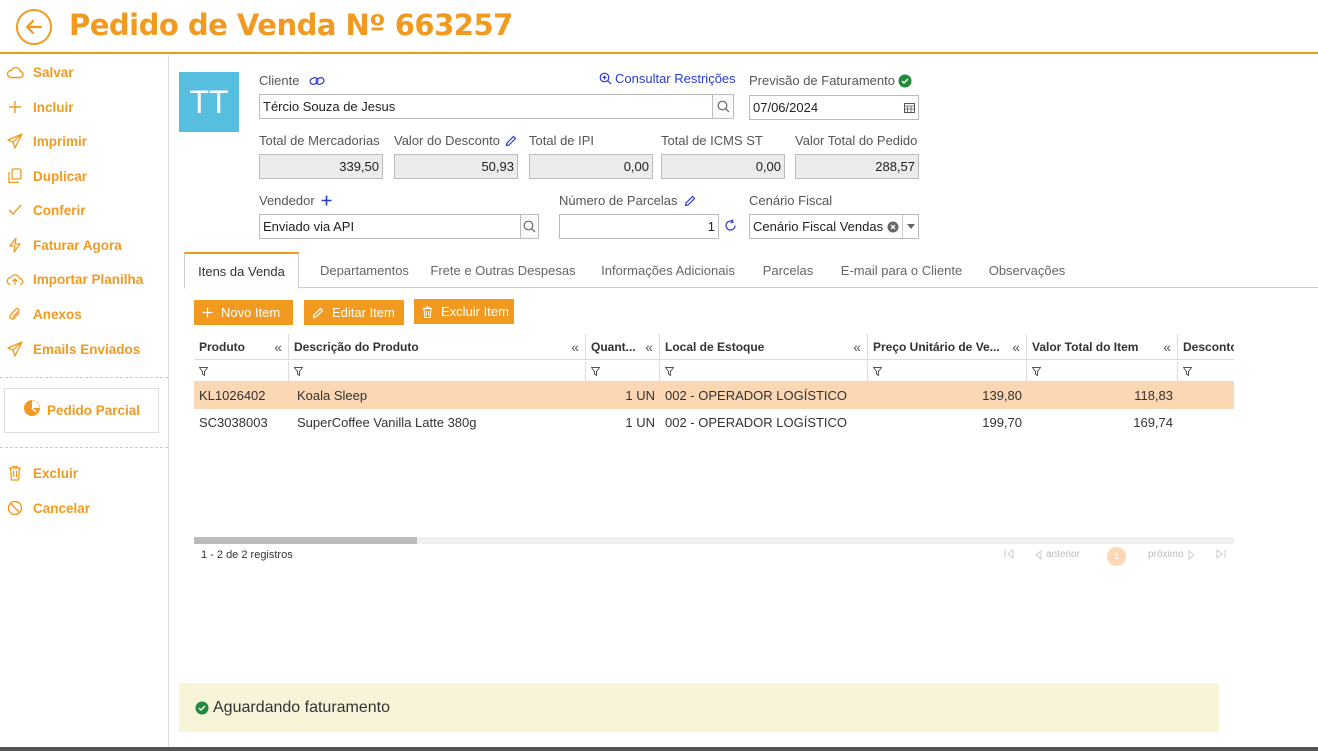  Describe the element at coordinates (834, 226) in the screenshot. I see `cenario-fiscal-select: Cenário Fiscal Vendas` at that location.